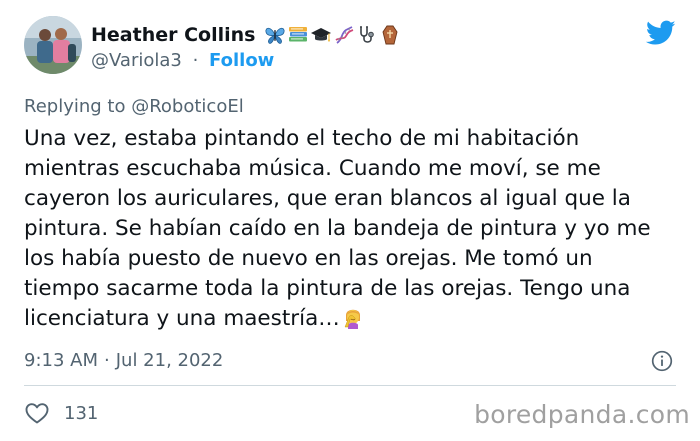 Image resolution: width=700 pixels, height=441 pixels. Describe the element at coordinates (582, 414) in the screenshot. I see `watermark: boredpanda.com` at that location.